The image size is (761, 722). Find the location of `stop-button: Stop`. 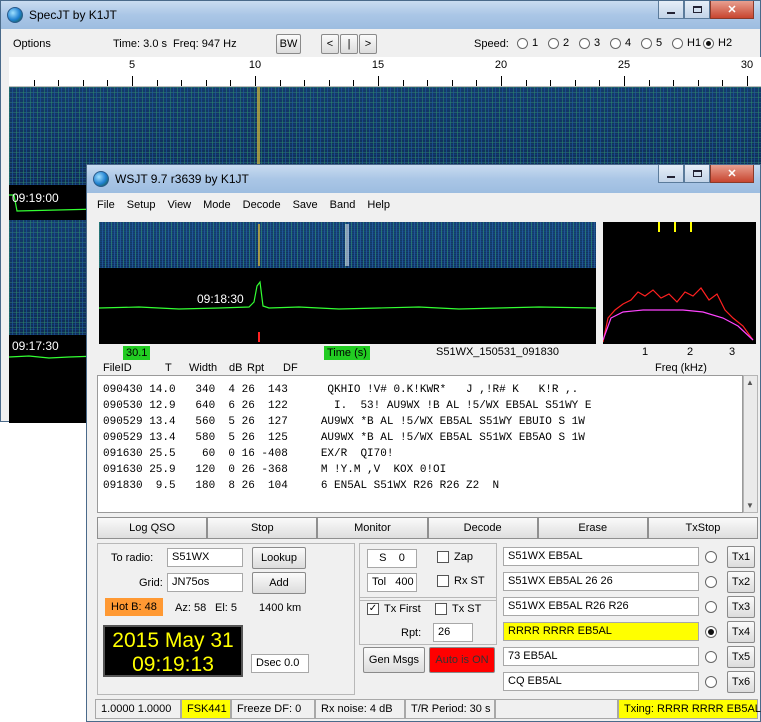

stop-button: Stop is located at coordinates (262, 528).